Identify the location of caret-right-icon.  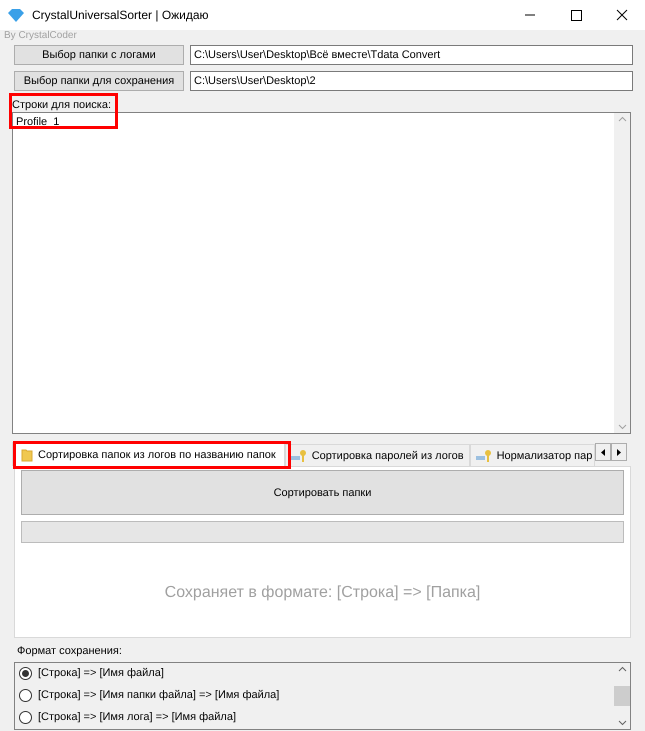
(619, 452).